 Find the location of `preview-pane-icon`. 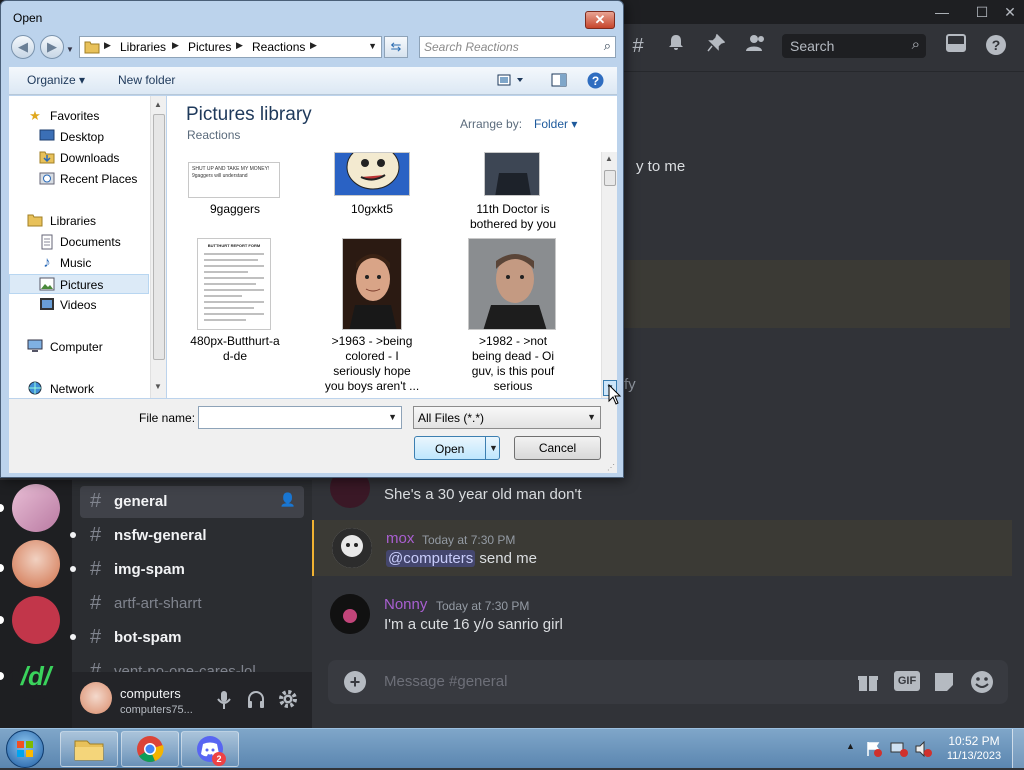

preview-pane-icon is located at coordinates (559, 81).